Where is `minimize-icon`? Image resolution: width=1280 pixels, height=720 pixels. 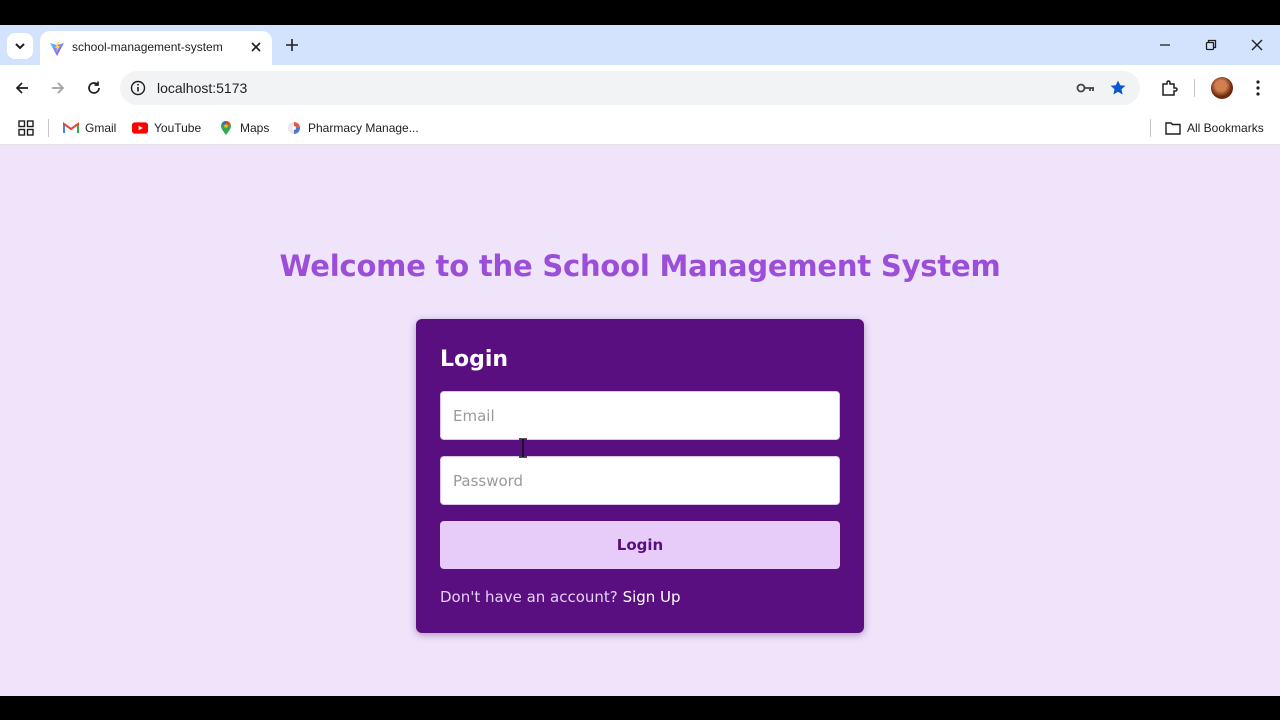 minimize-icon is located at coordinates (1165, 45).